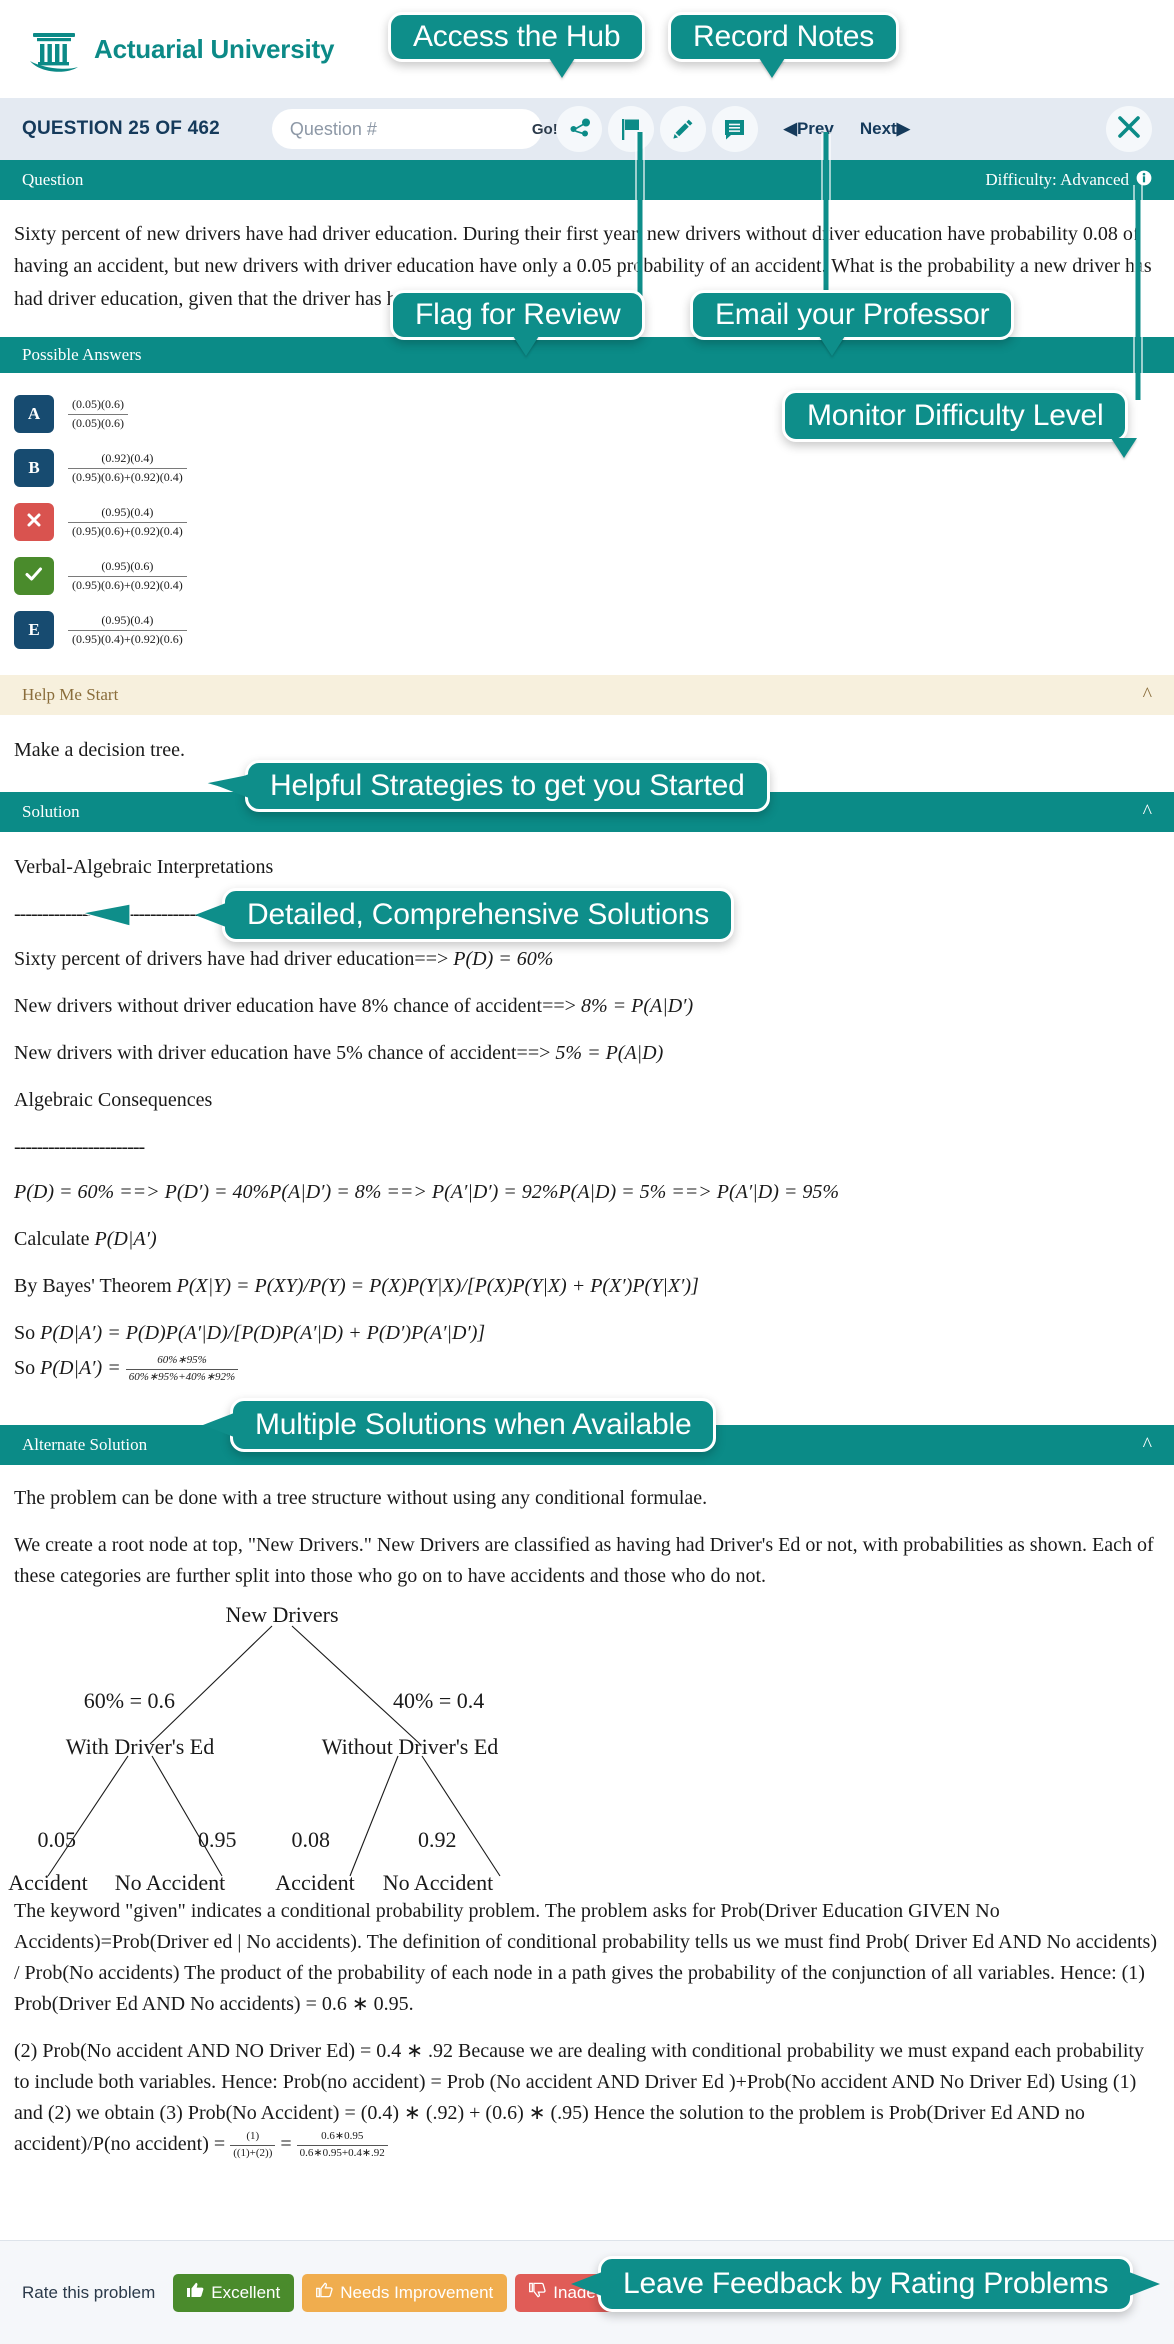 This screenshot has width=1174, height=2344. What do you see at coordinates (98, 422) in the screenshot?
I see `answer-denominator: (0.05)(0.6)` at bounding box center [98, 422].